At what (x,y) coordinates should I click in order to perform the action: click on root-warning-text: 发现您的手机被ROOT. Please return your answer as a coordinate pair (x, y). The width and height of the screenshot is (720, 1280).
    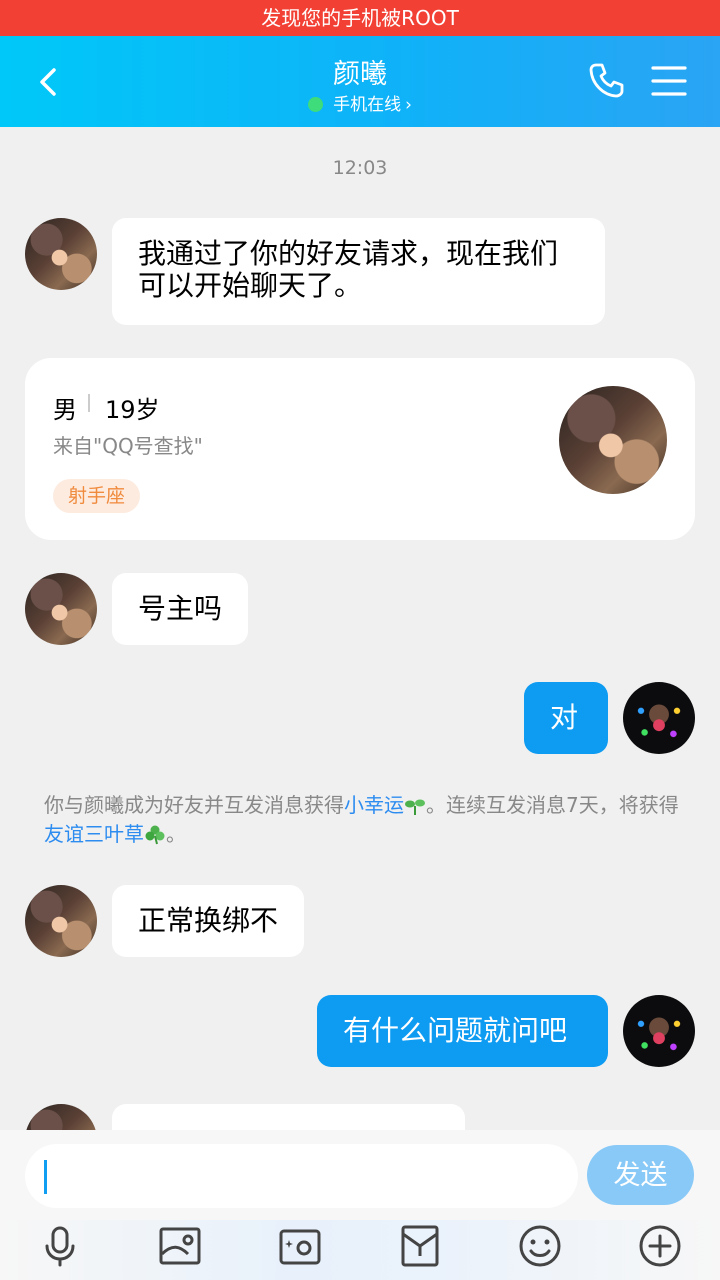
    Looking at the image, I should click on (360, 18).